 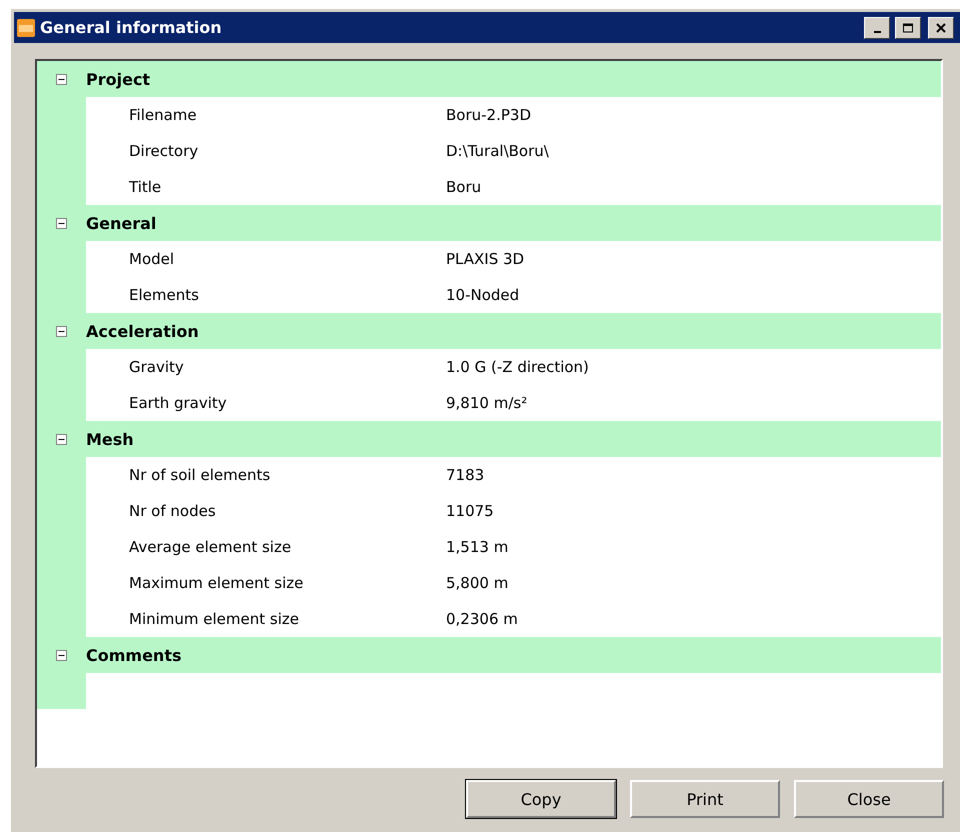 What do you see at coordinates (541, 799) in the screenshot?
I see `dialog-button: Copy` at bounding box center [541, 799].